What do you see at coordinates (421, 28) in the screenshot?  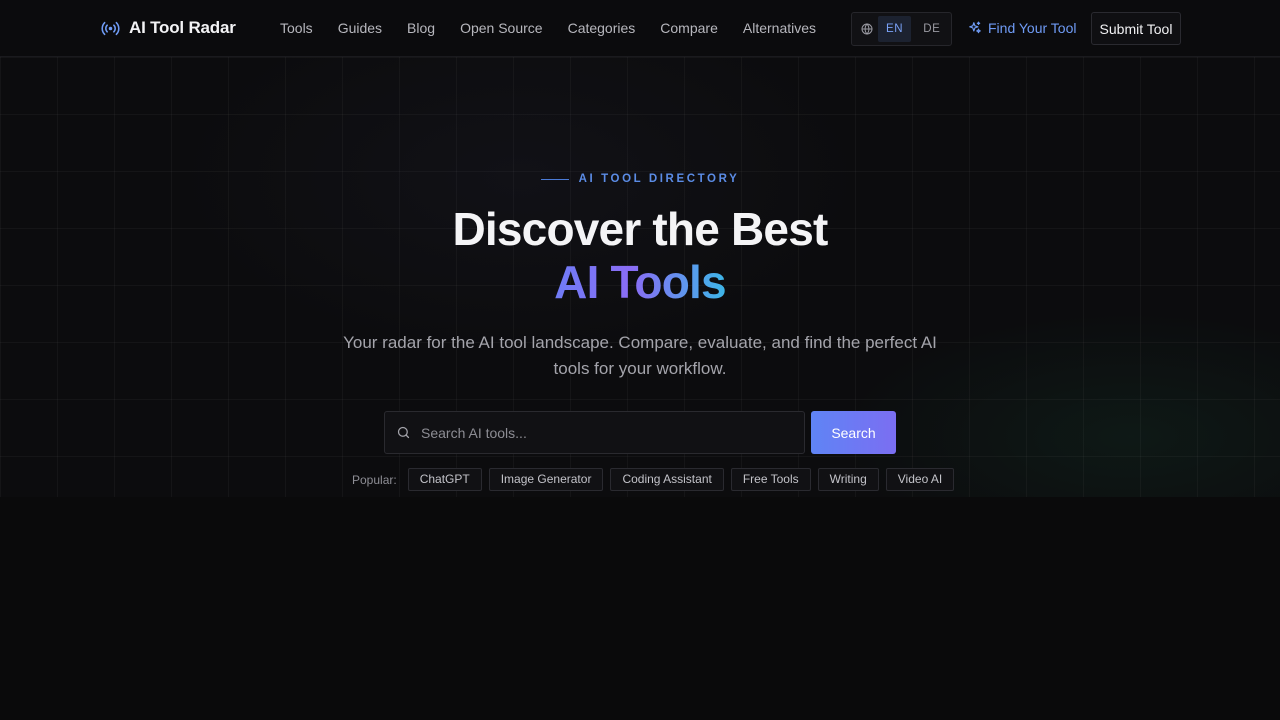 I see `nav-item-blog: Blog` at bounding box center [421, 28].